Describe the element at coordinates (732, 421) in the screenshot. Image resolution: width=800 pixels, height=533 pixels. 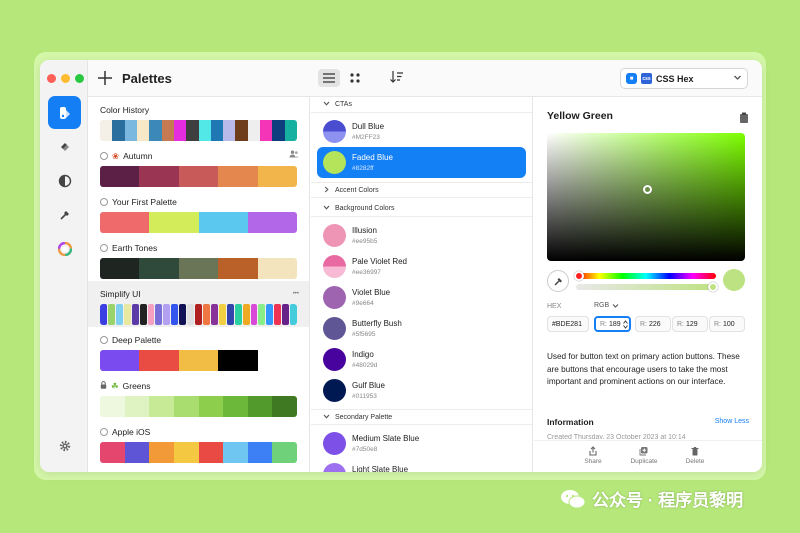
I see `show-less-button: Show Less` at that location.